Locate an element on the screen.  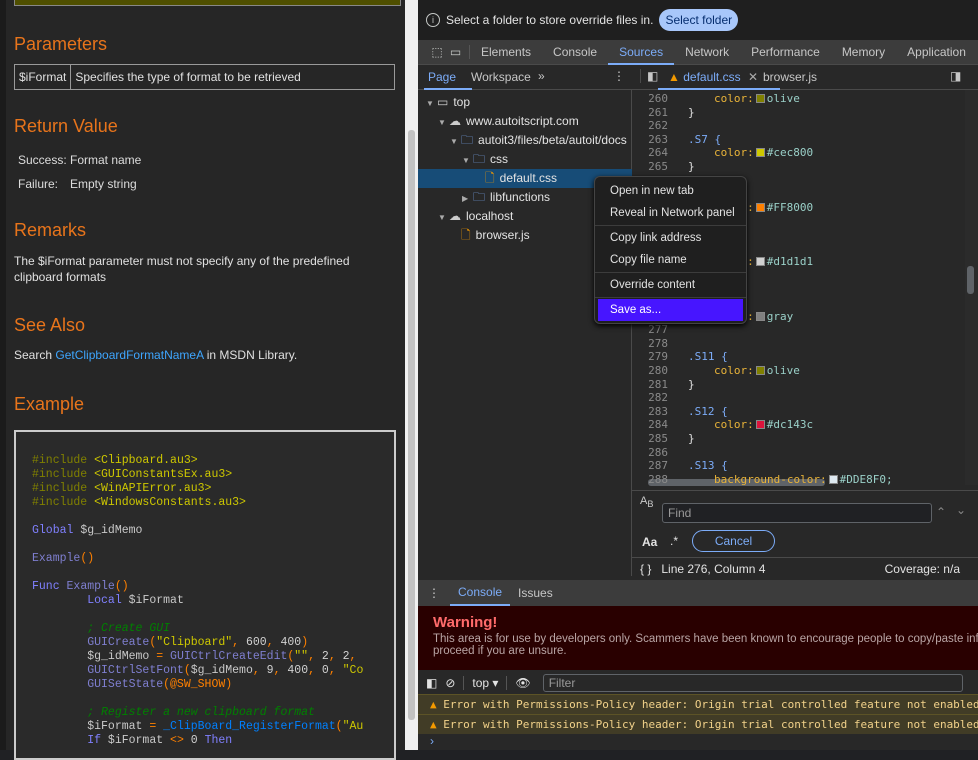
code-line: color: olive is located at coordinates (757, 98).